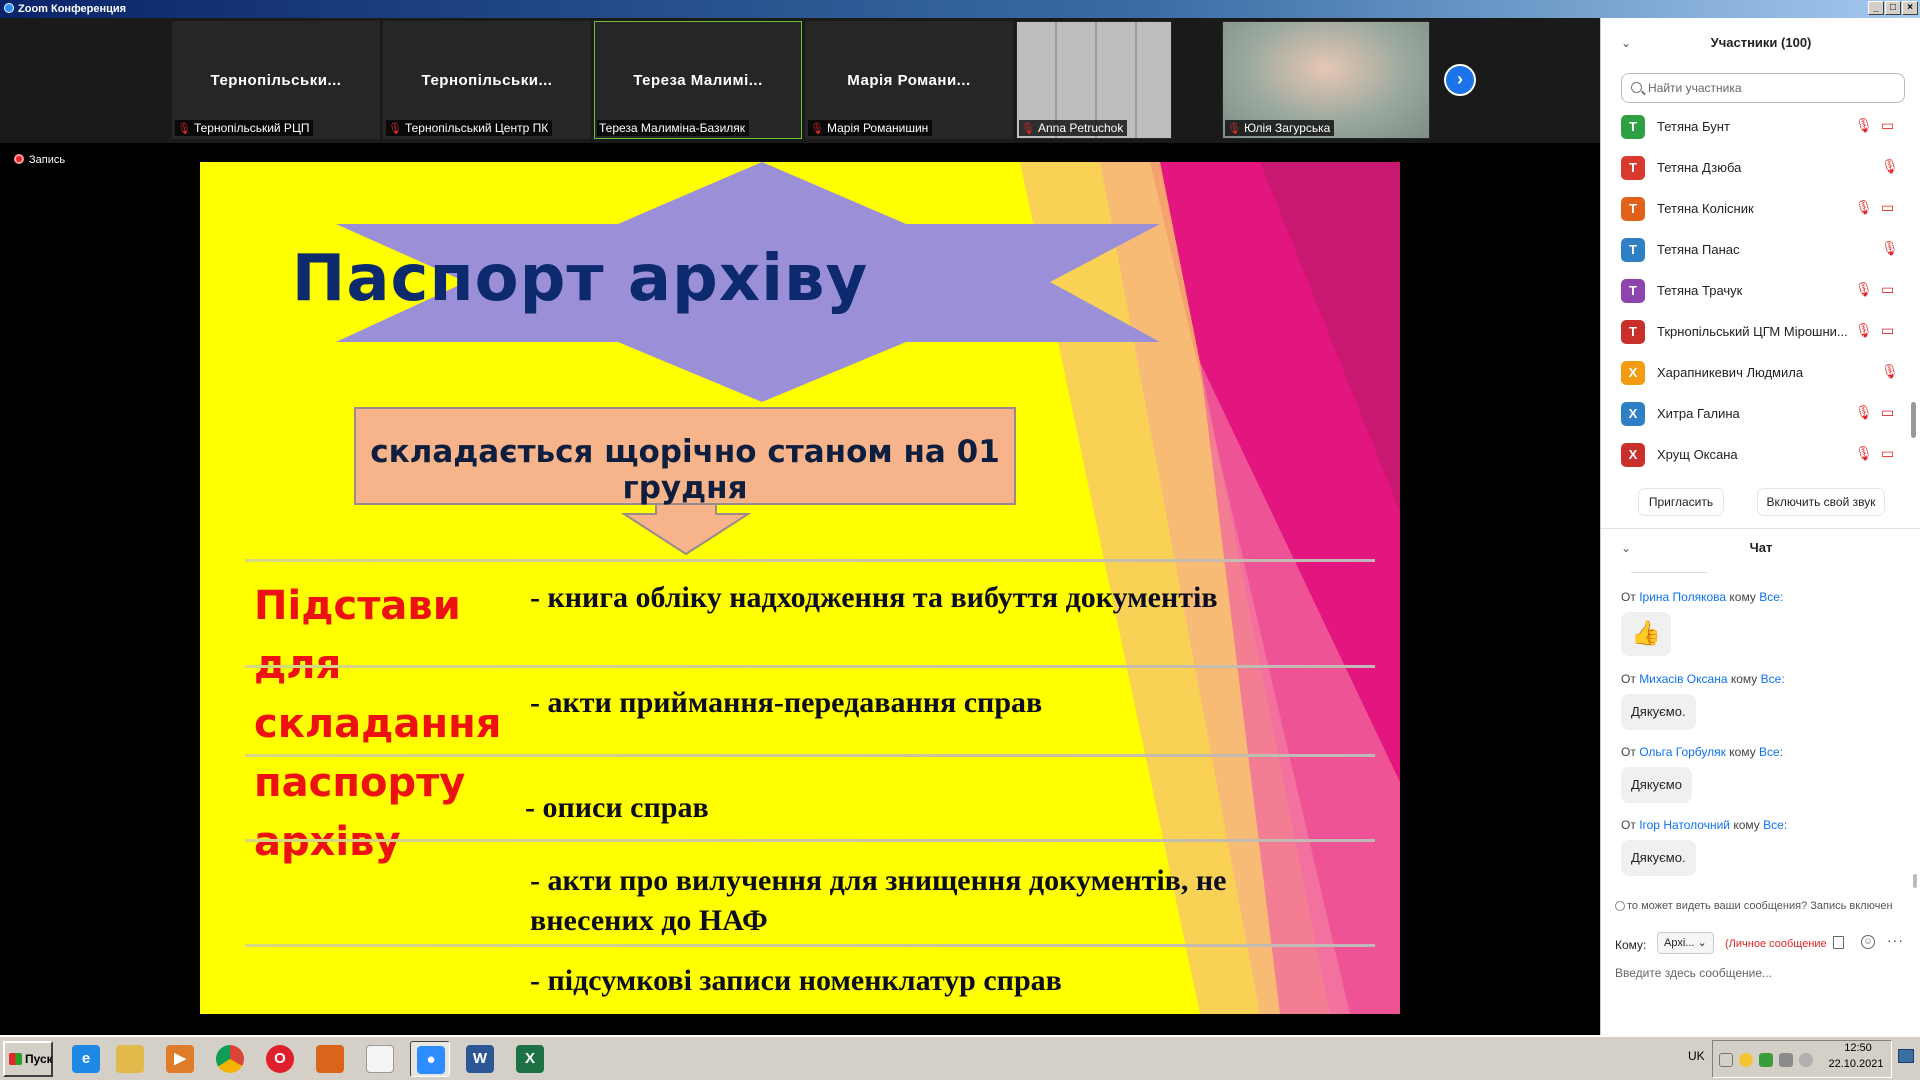 The width and height of the screenshot is (1920, 1080). Describe the element at coordinates (1876, 8) in the screenshot. I see `minimize-button: _` at that location.